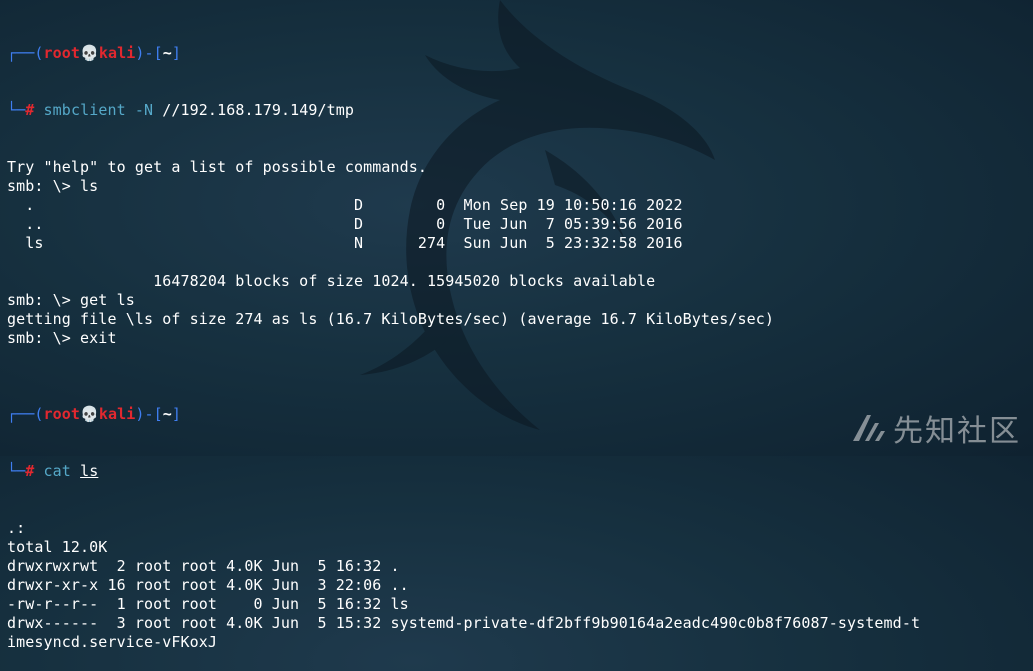  I want to click on command-arg: ls, so click(89, 471).